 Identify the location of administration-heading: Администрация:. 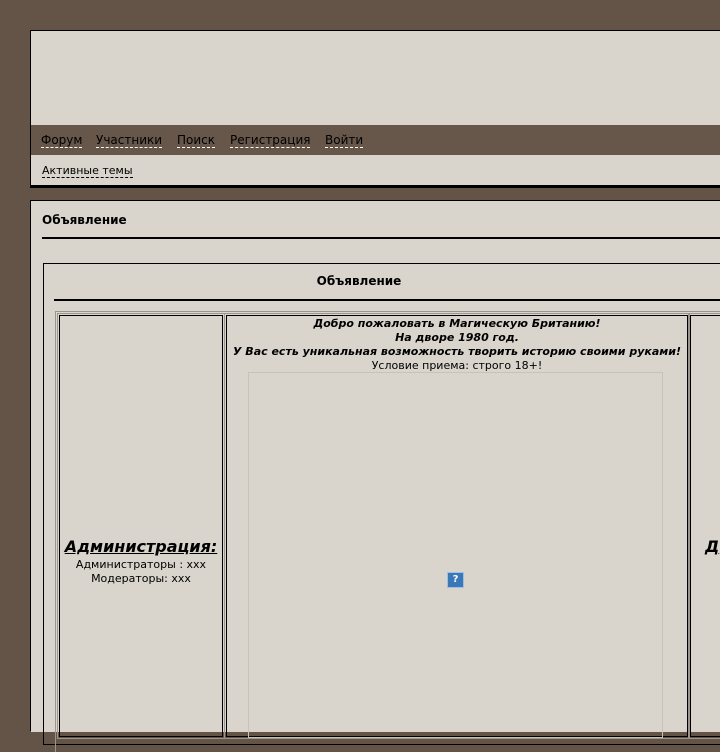
(141, 546).